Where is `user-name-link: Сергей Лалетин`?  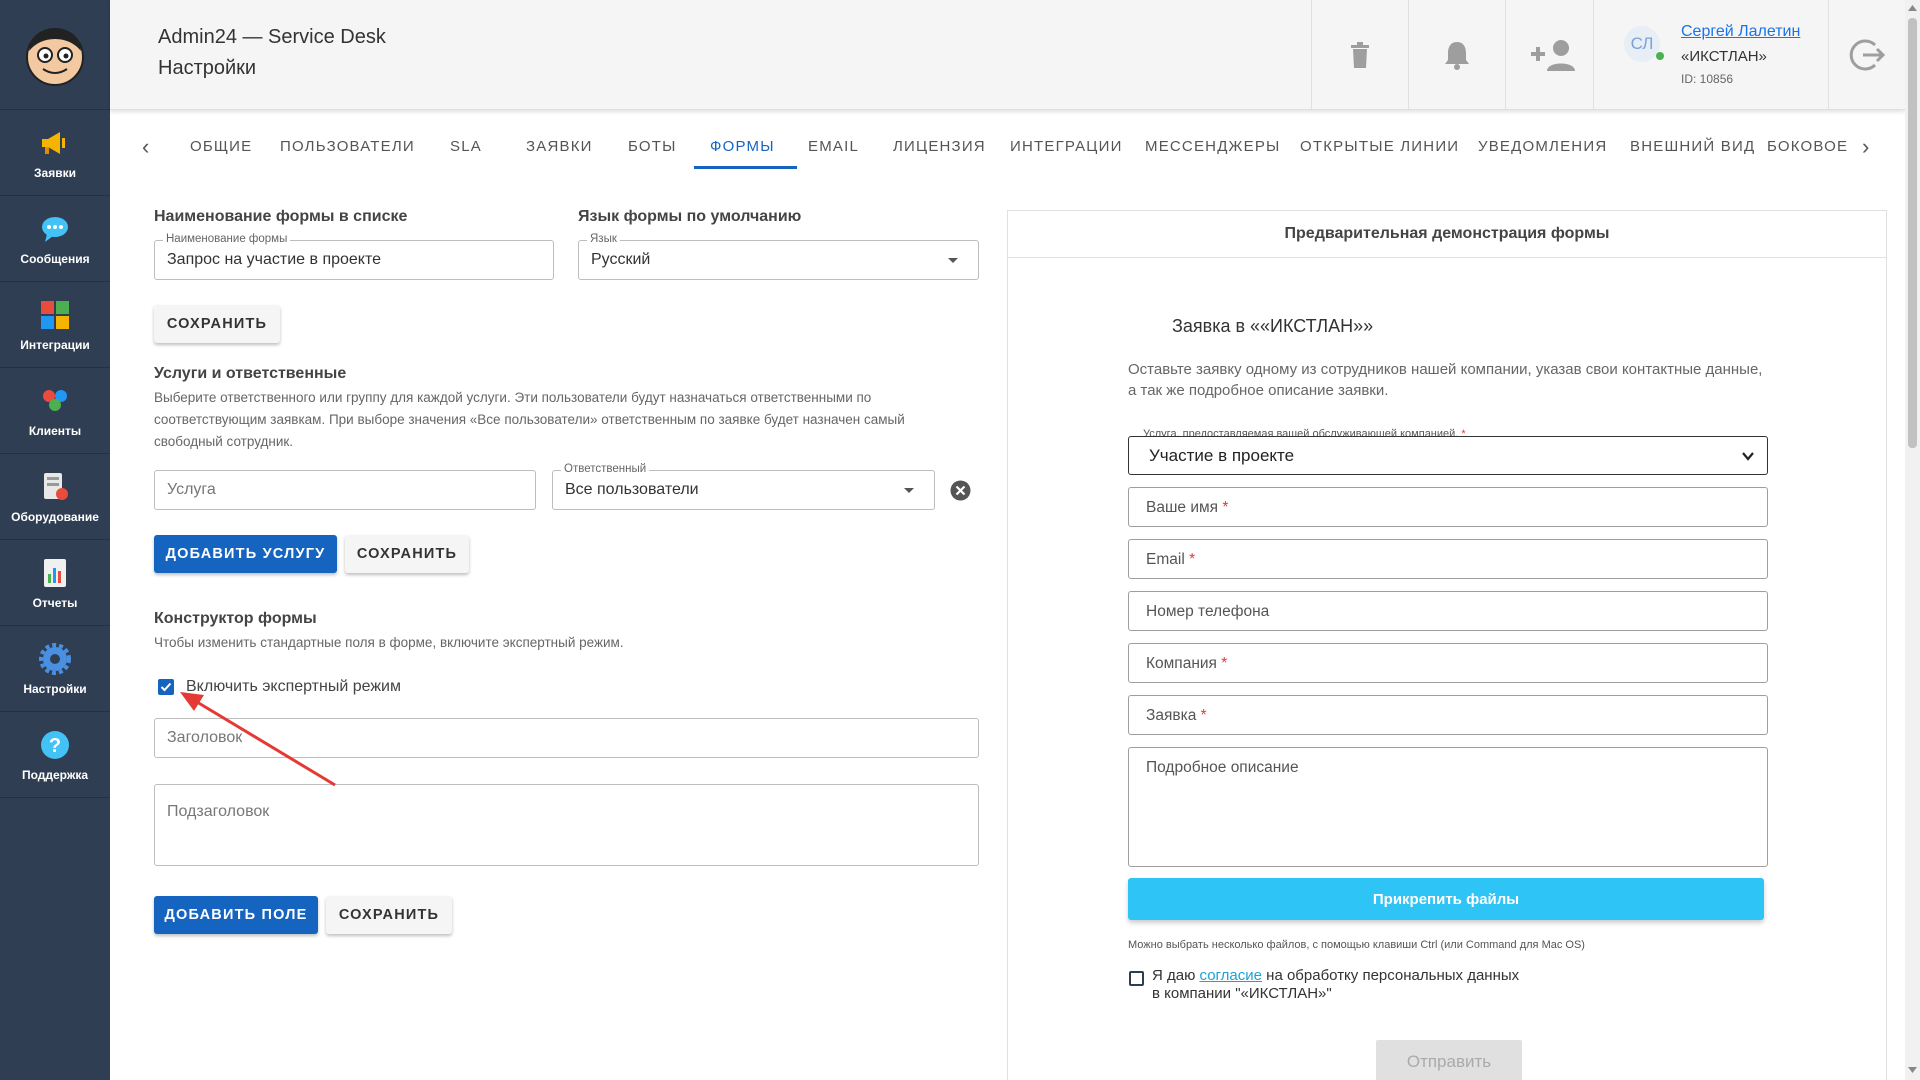 user-name-link: Сергей Лалетин is located at coordinates (1740, 32).